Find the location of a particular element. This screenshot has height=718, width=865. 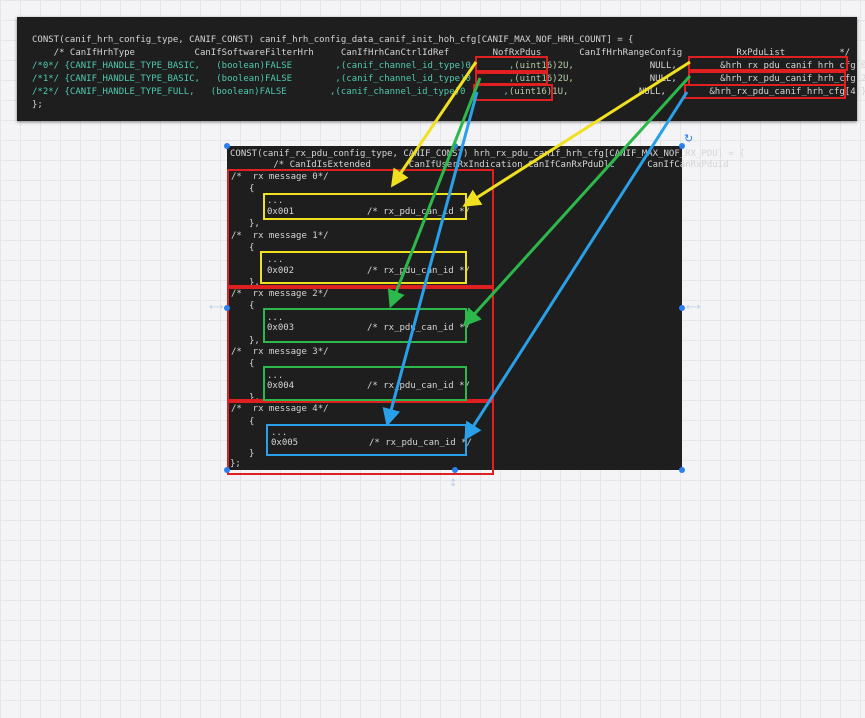

selection-handle-bottom-right is located at coordinates (682, 470).